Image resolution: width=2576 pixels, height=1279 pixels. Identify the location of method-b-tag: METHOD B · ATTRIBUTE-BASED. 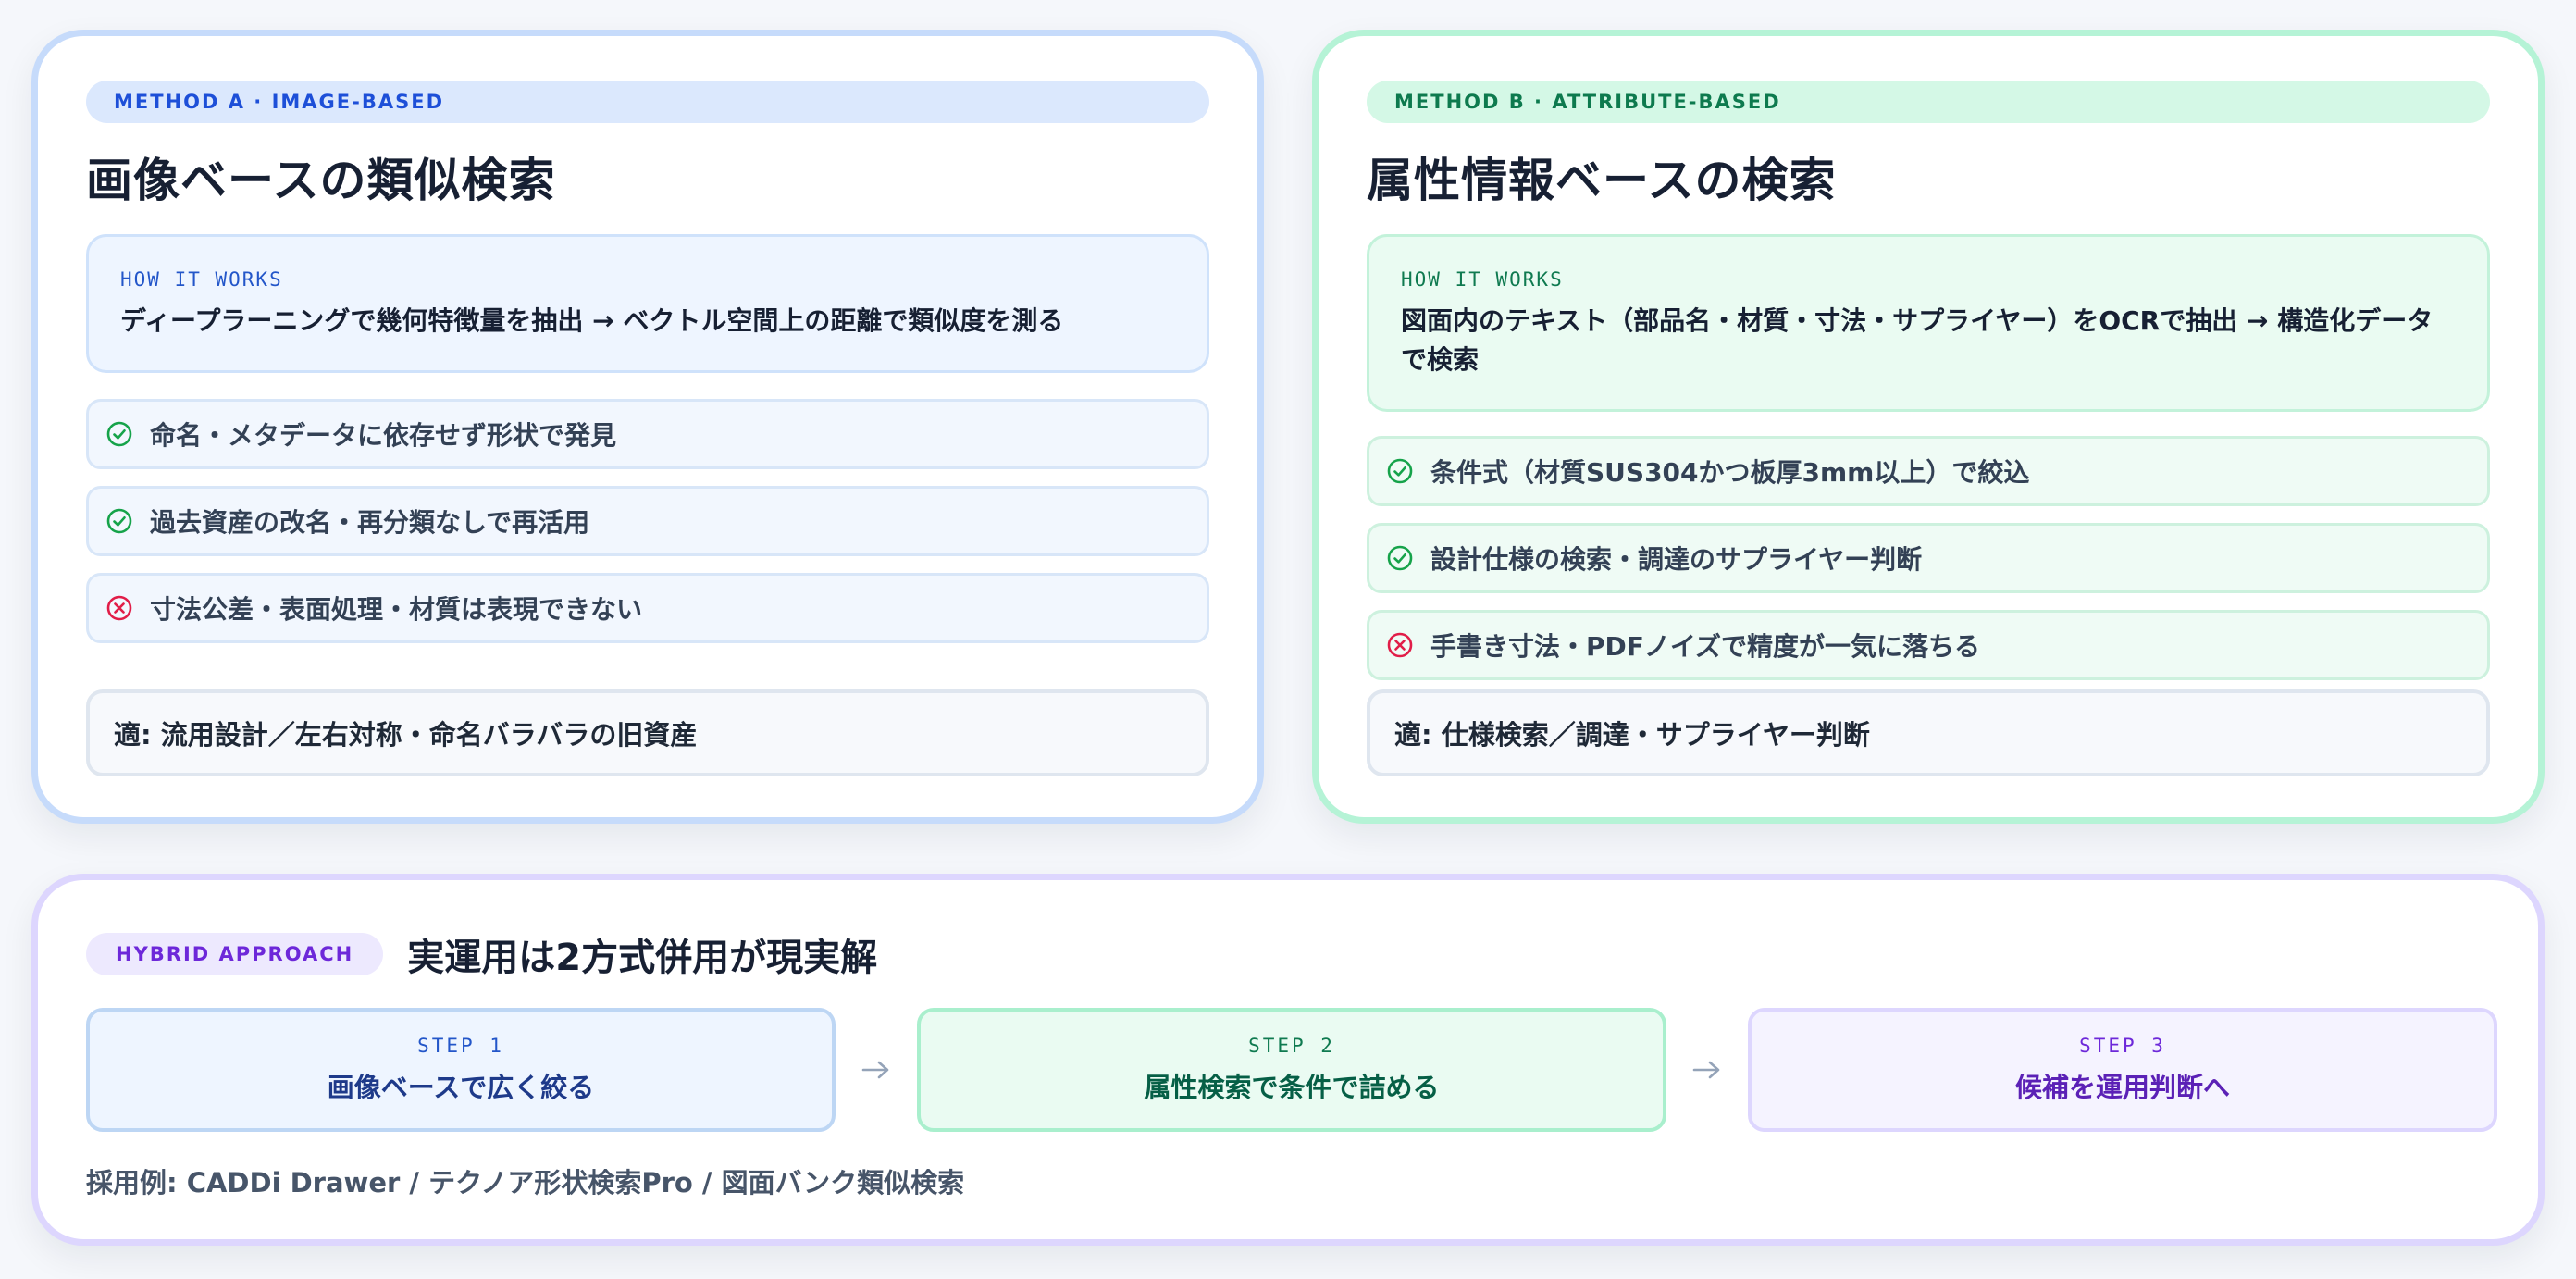
(1929, 102).